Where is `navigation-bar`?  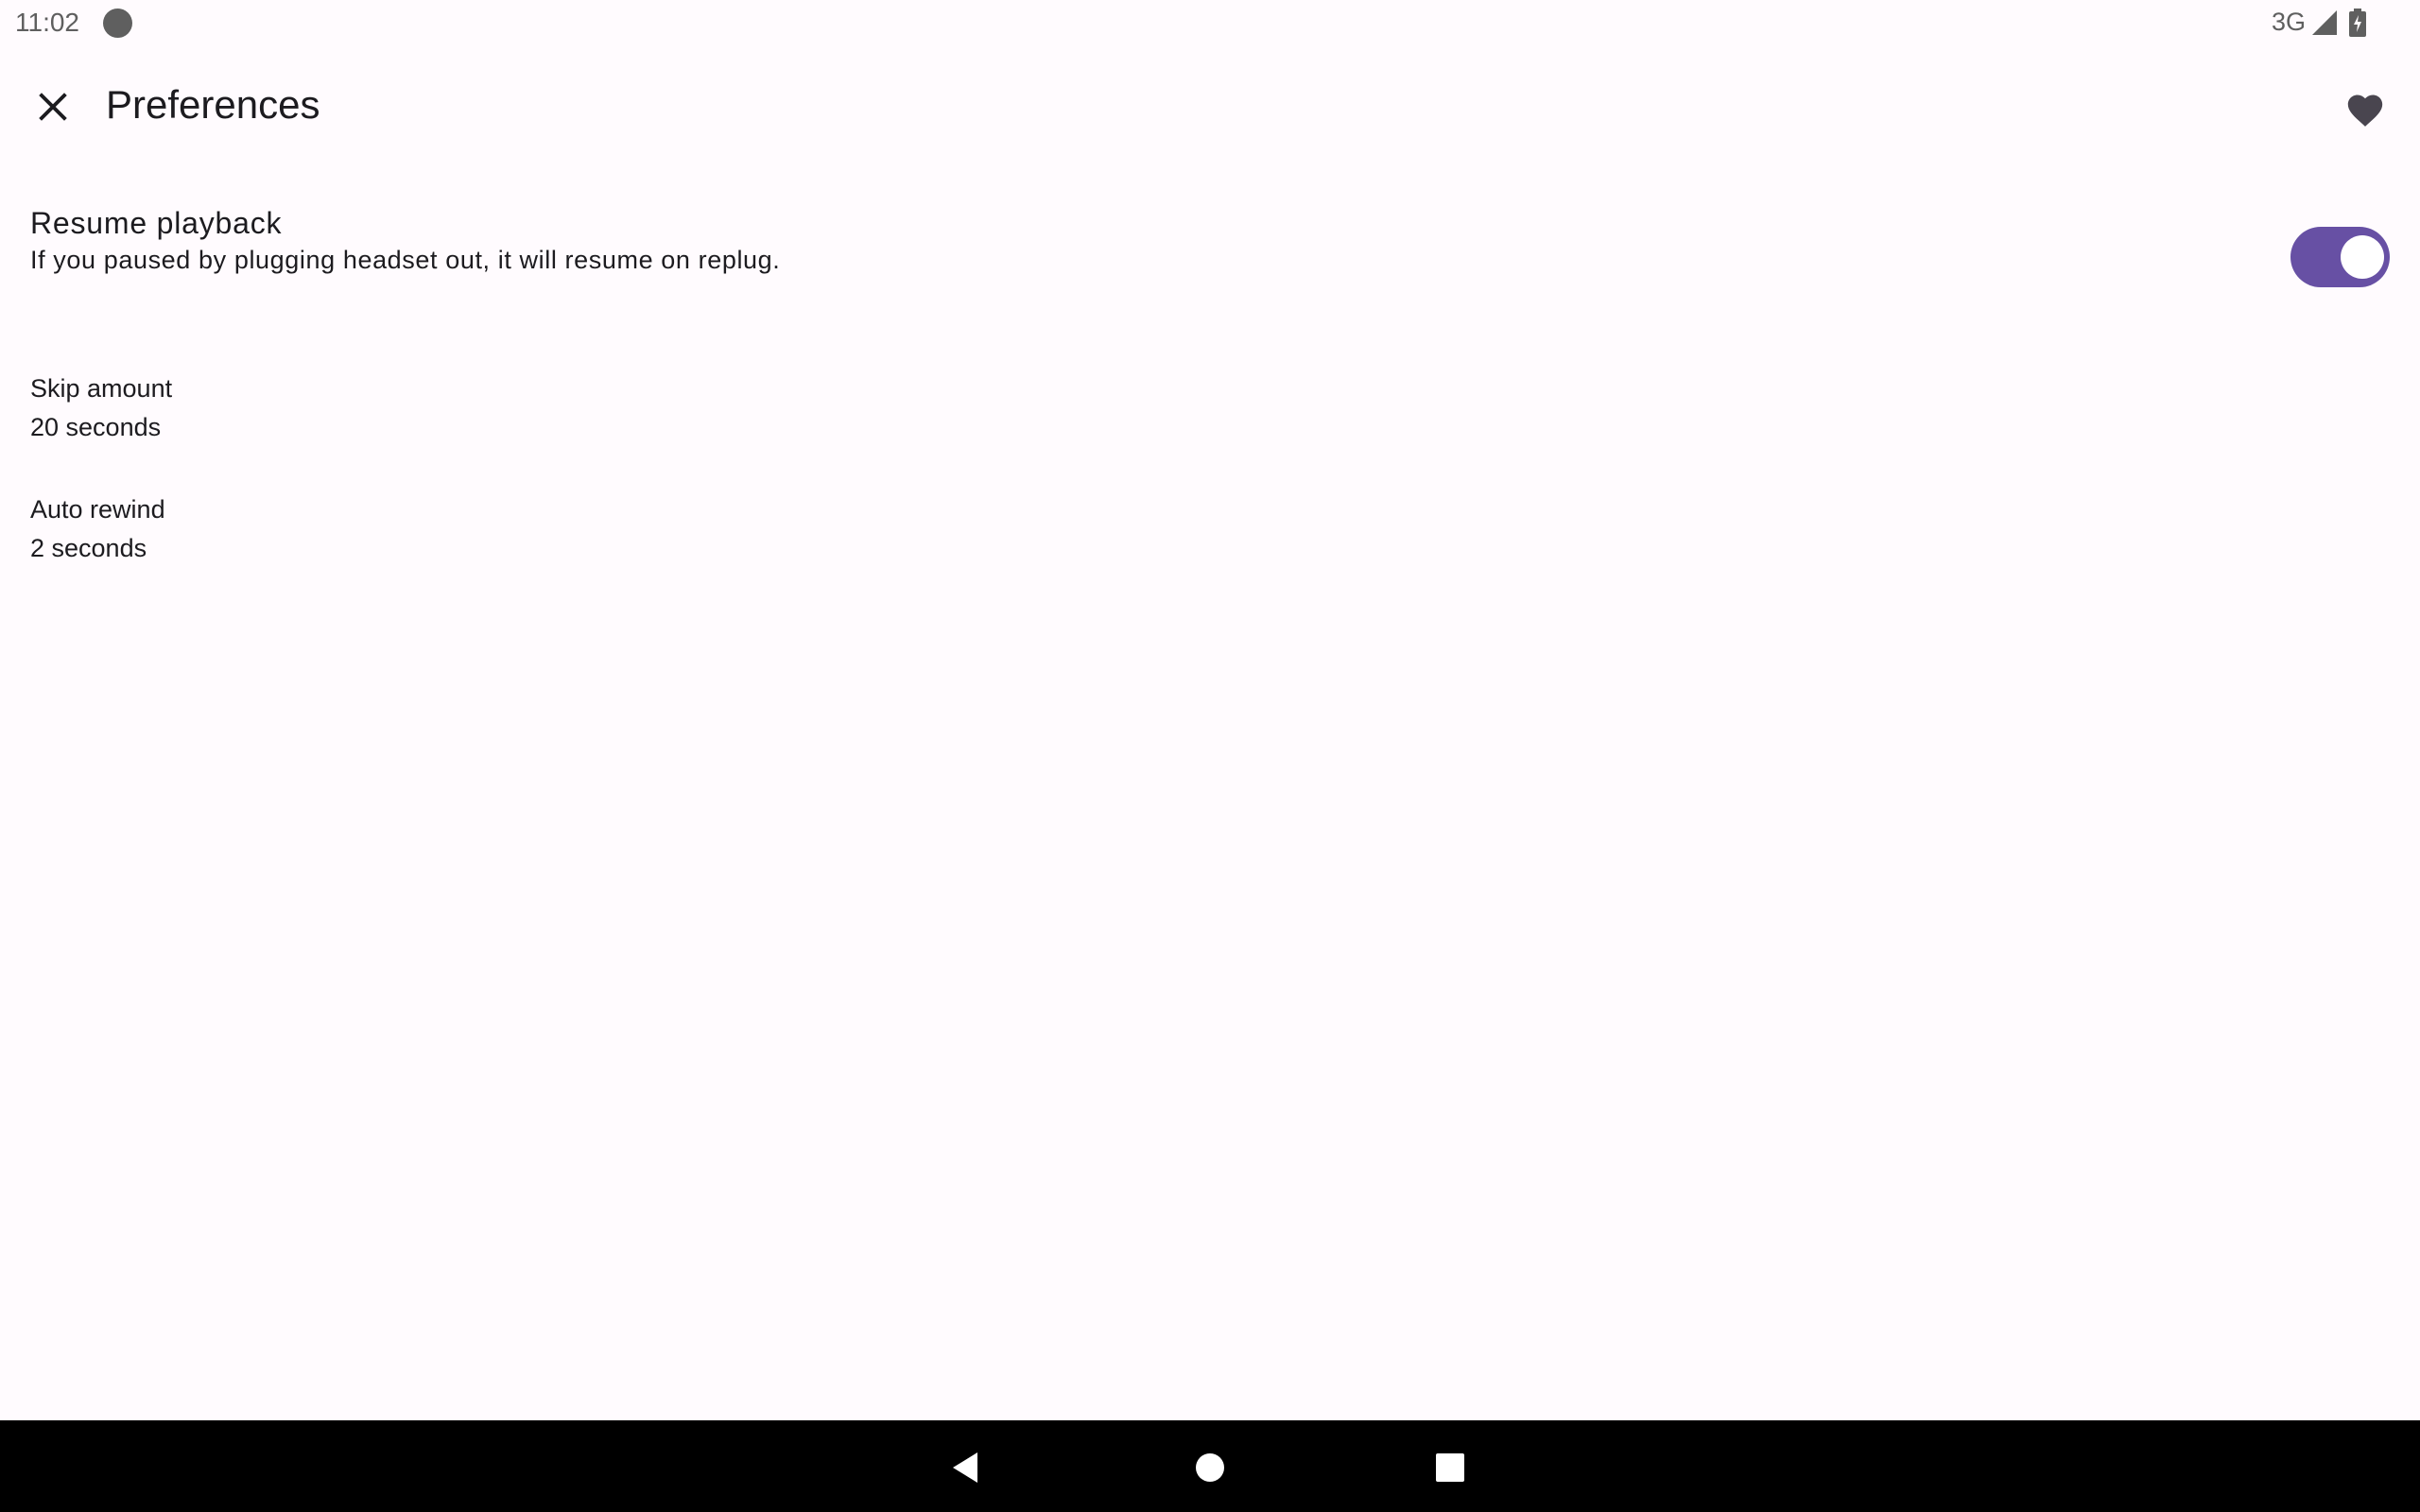 navigation-bar is located at coordinates (1210, 1466).